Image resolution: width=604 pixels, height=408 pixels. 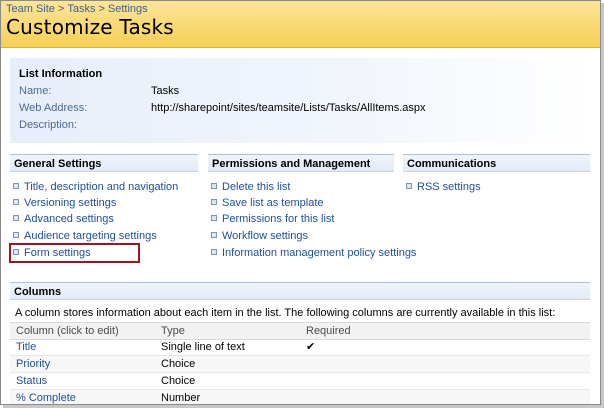 I want to click on checkmark-icon: ✔, so click(x=311, y=347).